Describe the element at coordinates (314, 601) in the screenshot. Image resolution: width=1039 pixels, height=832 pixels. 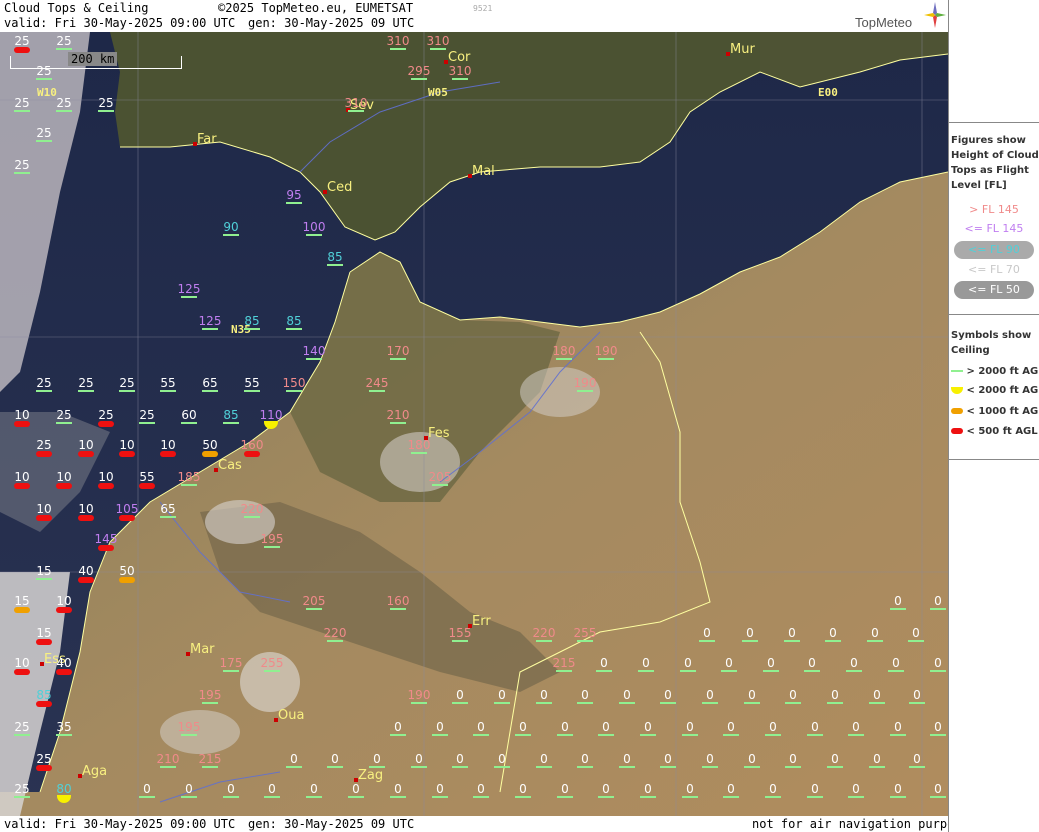
I see `cloud-top-value: 205` at that location.